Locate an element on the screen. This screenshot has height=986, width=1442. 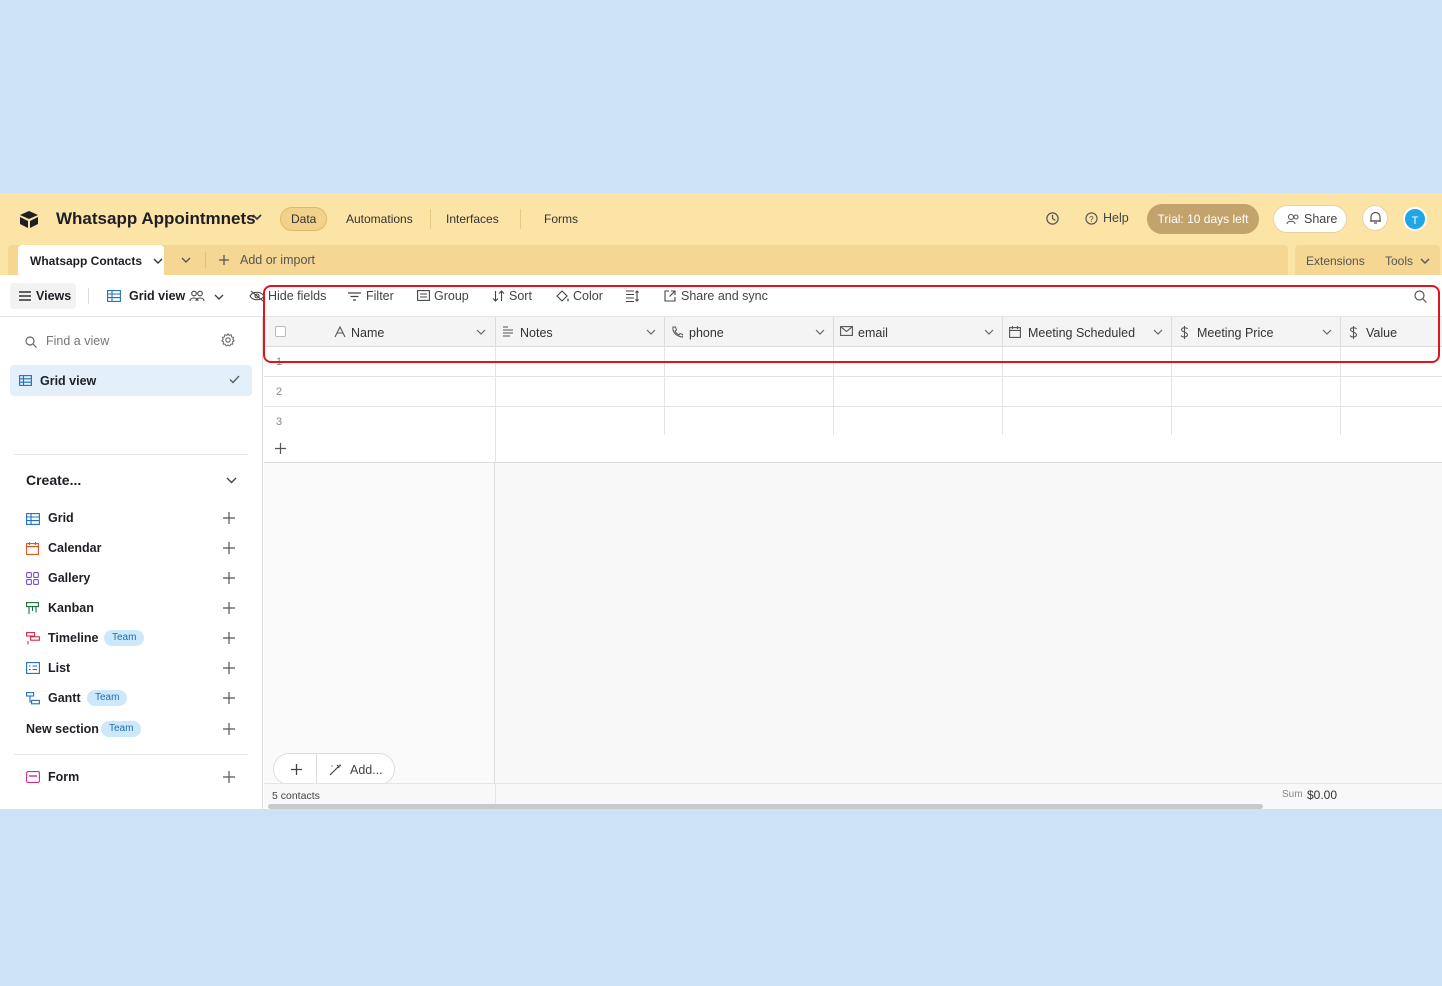
tab-forms: Forms is located at coordinates (561, 219).